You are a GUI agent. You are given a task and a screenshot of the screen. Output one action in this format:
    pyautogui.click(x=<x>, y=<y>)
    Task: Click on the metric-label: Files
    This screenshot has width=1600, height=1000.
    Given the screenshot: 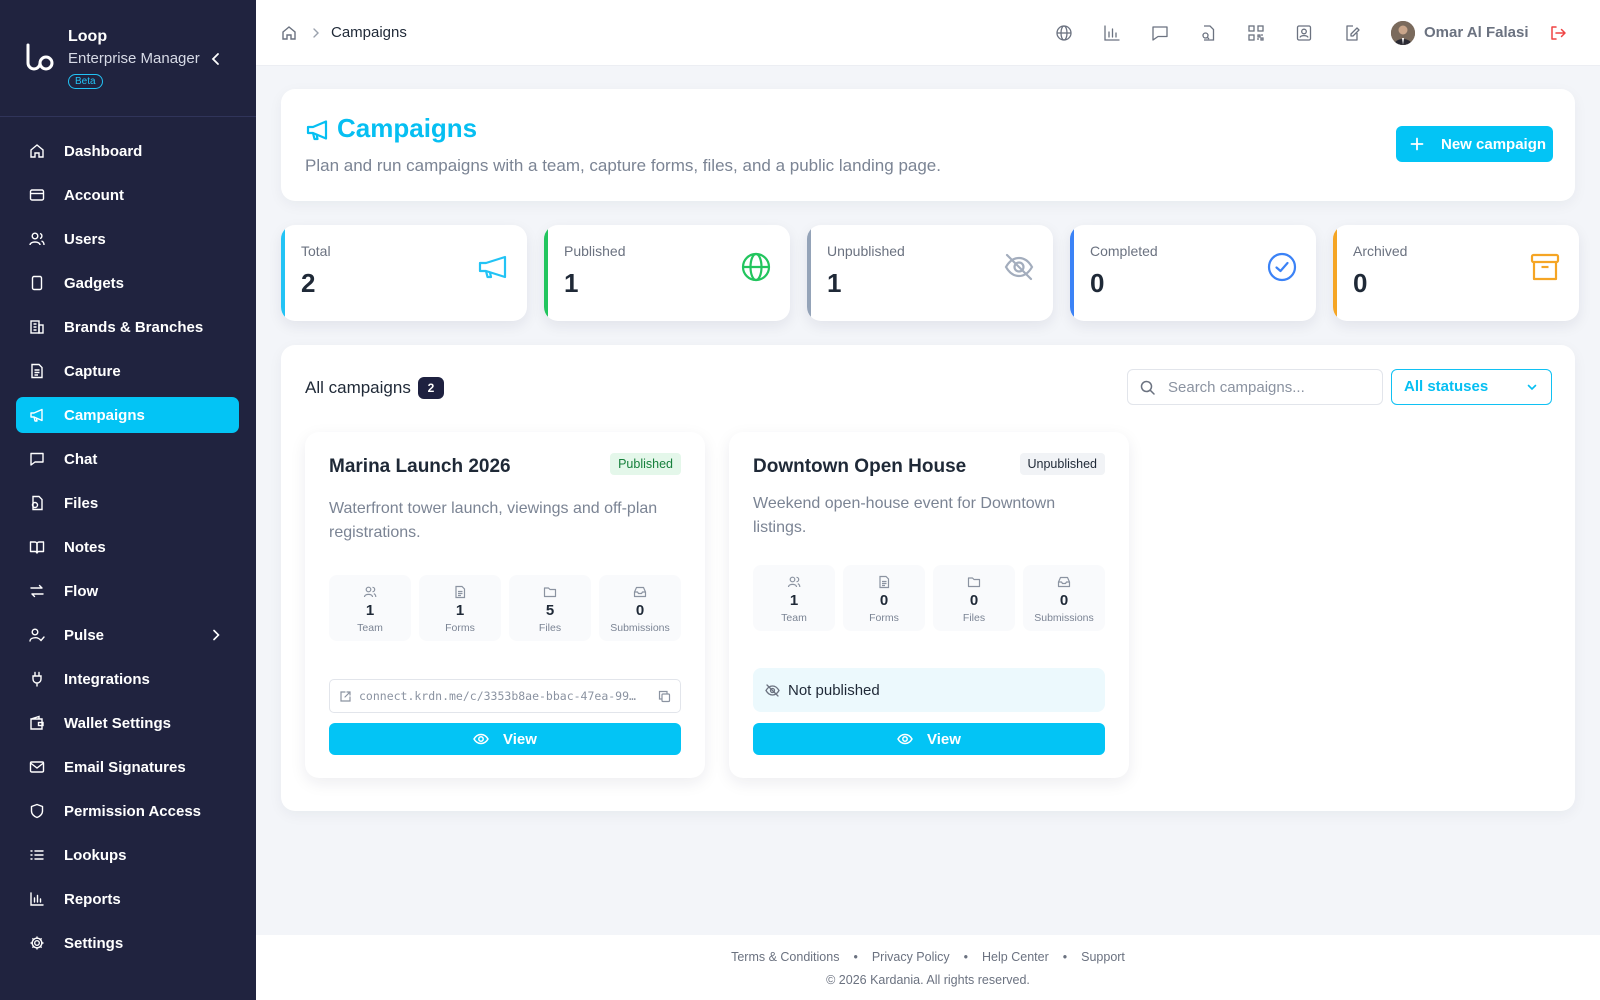 What is the action you would take?
    pyautogui.click(x=974, y=618)
    